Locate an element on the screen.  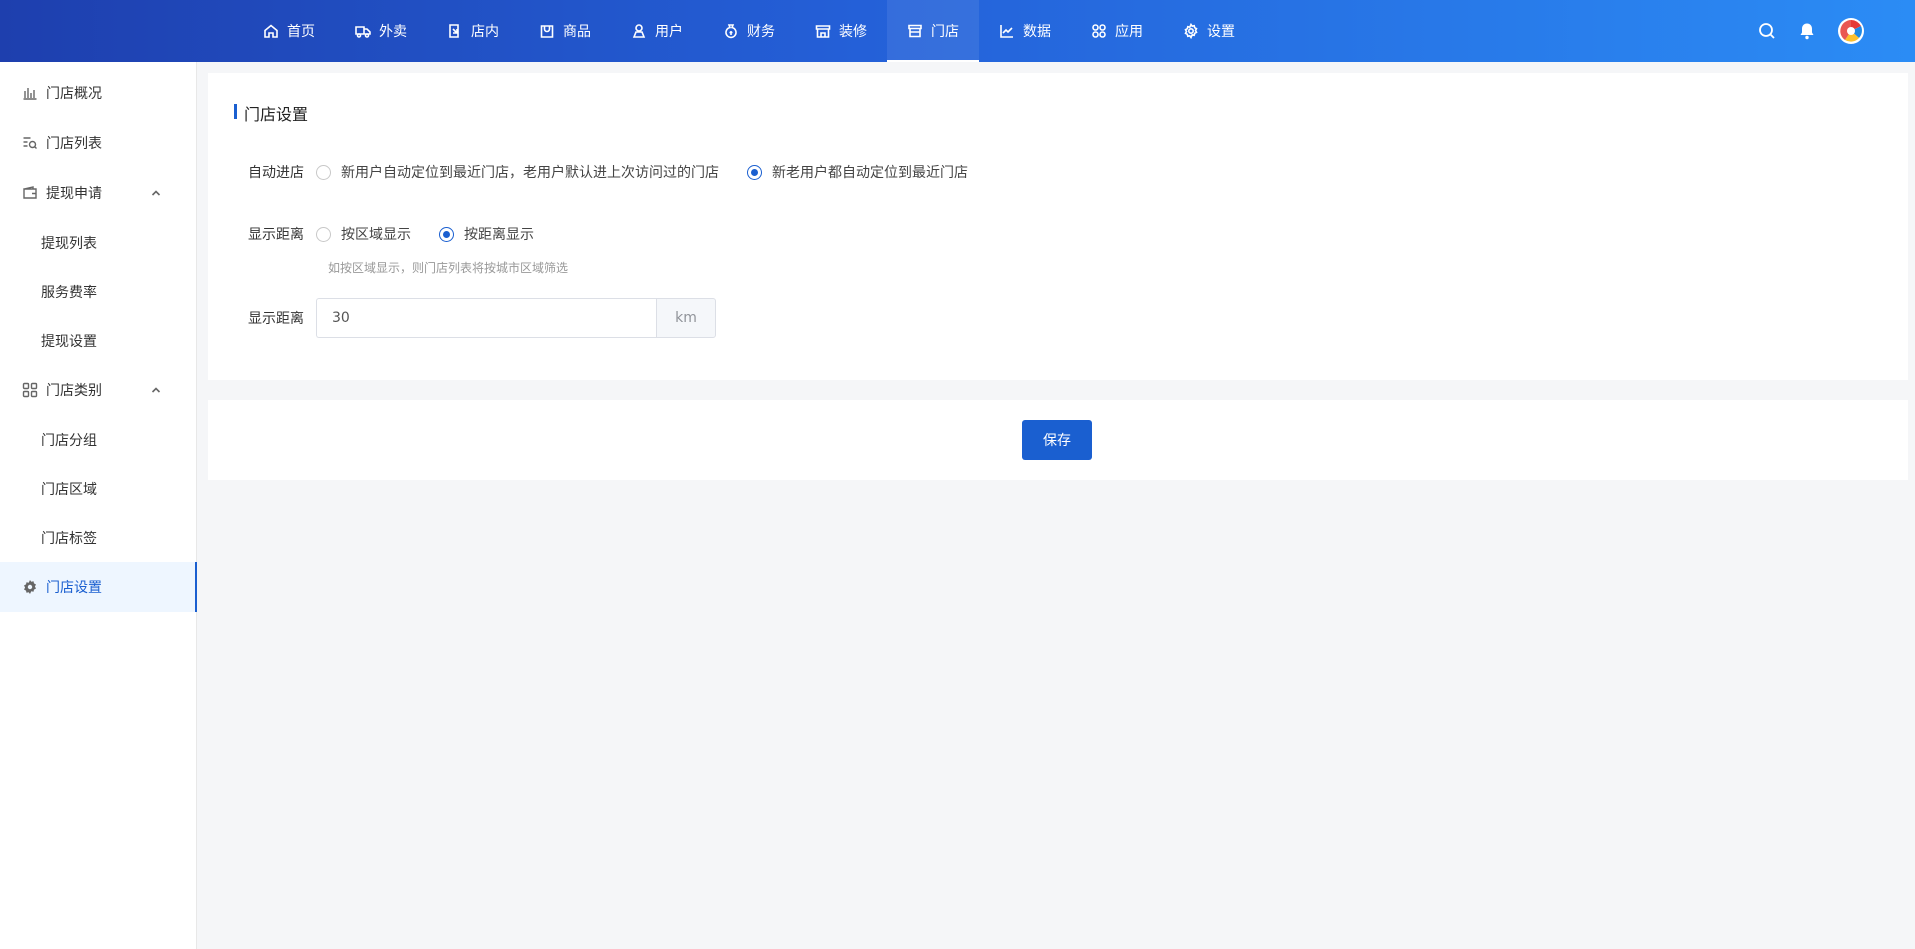
sidebar-item-category: 门店类别 is located at coordinates (98, 390).